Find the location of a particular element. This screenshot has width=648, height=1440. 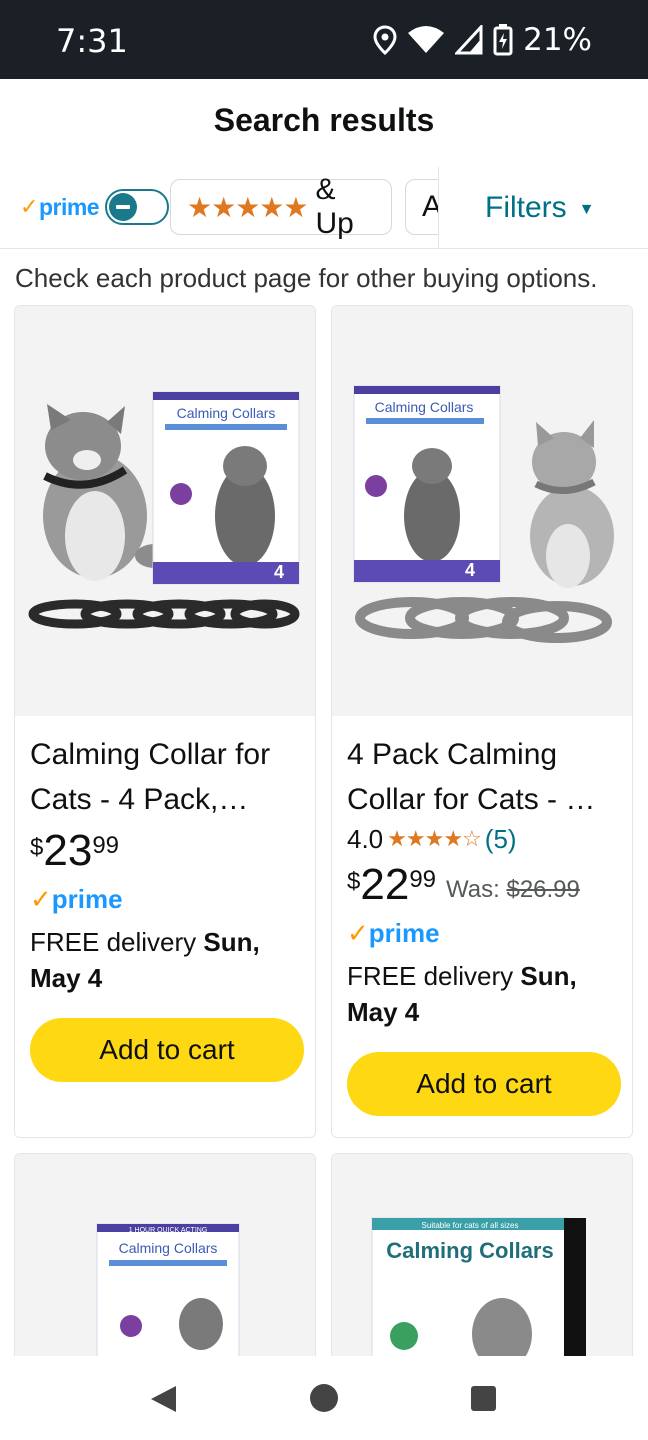

stars-chip-label: & Up is located at coordinates (334, 206).